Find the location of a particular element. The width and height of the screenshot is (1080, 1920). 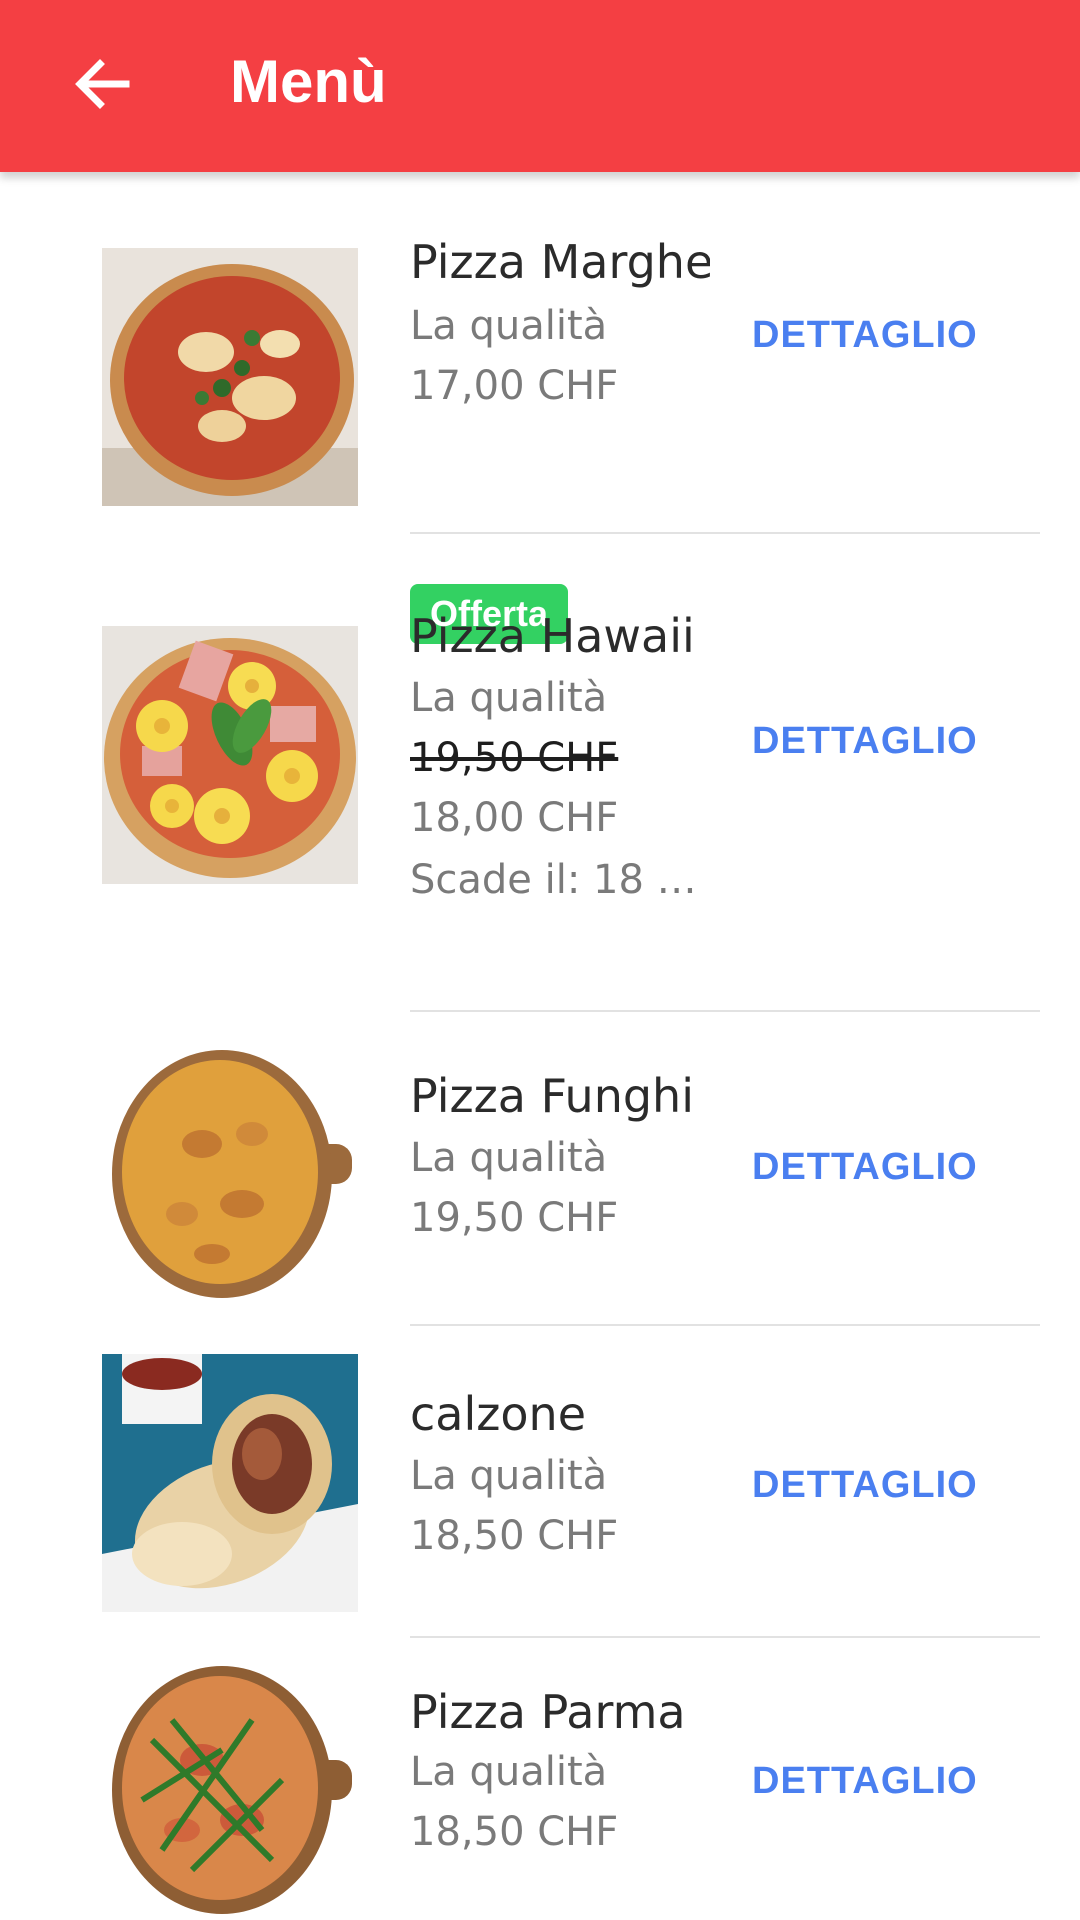

item-price: 19,50 CHF is located at coordinates (514, 1218).